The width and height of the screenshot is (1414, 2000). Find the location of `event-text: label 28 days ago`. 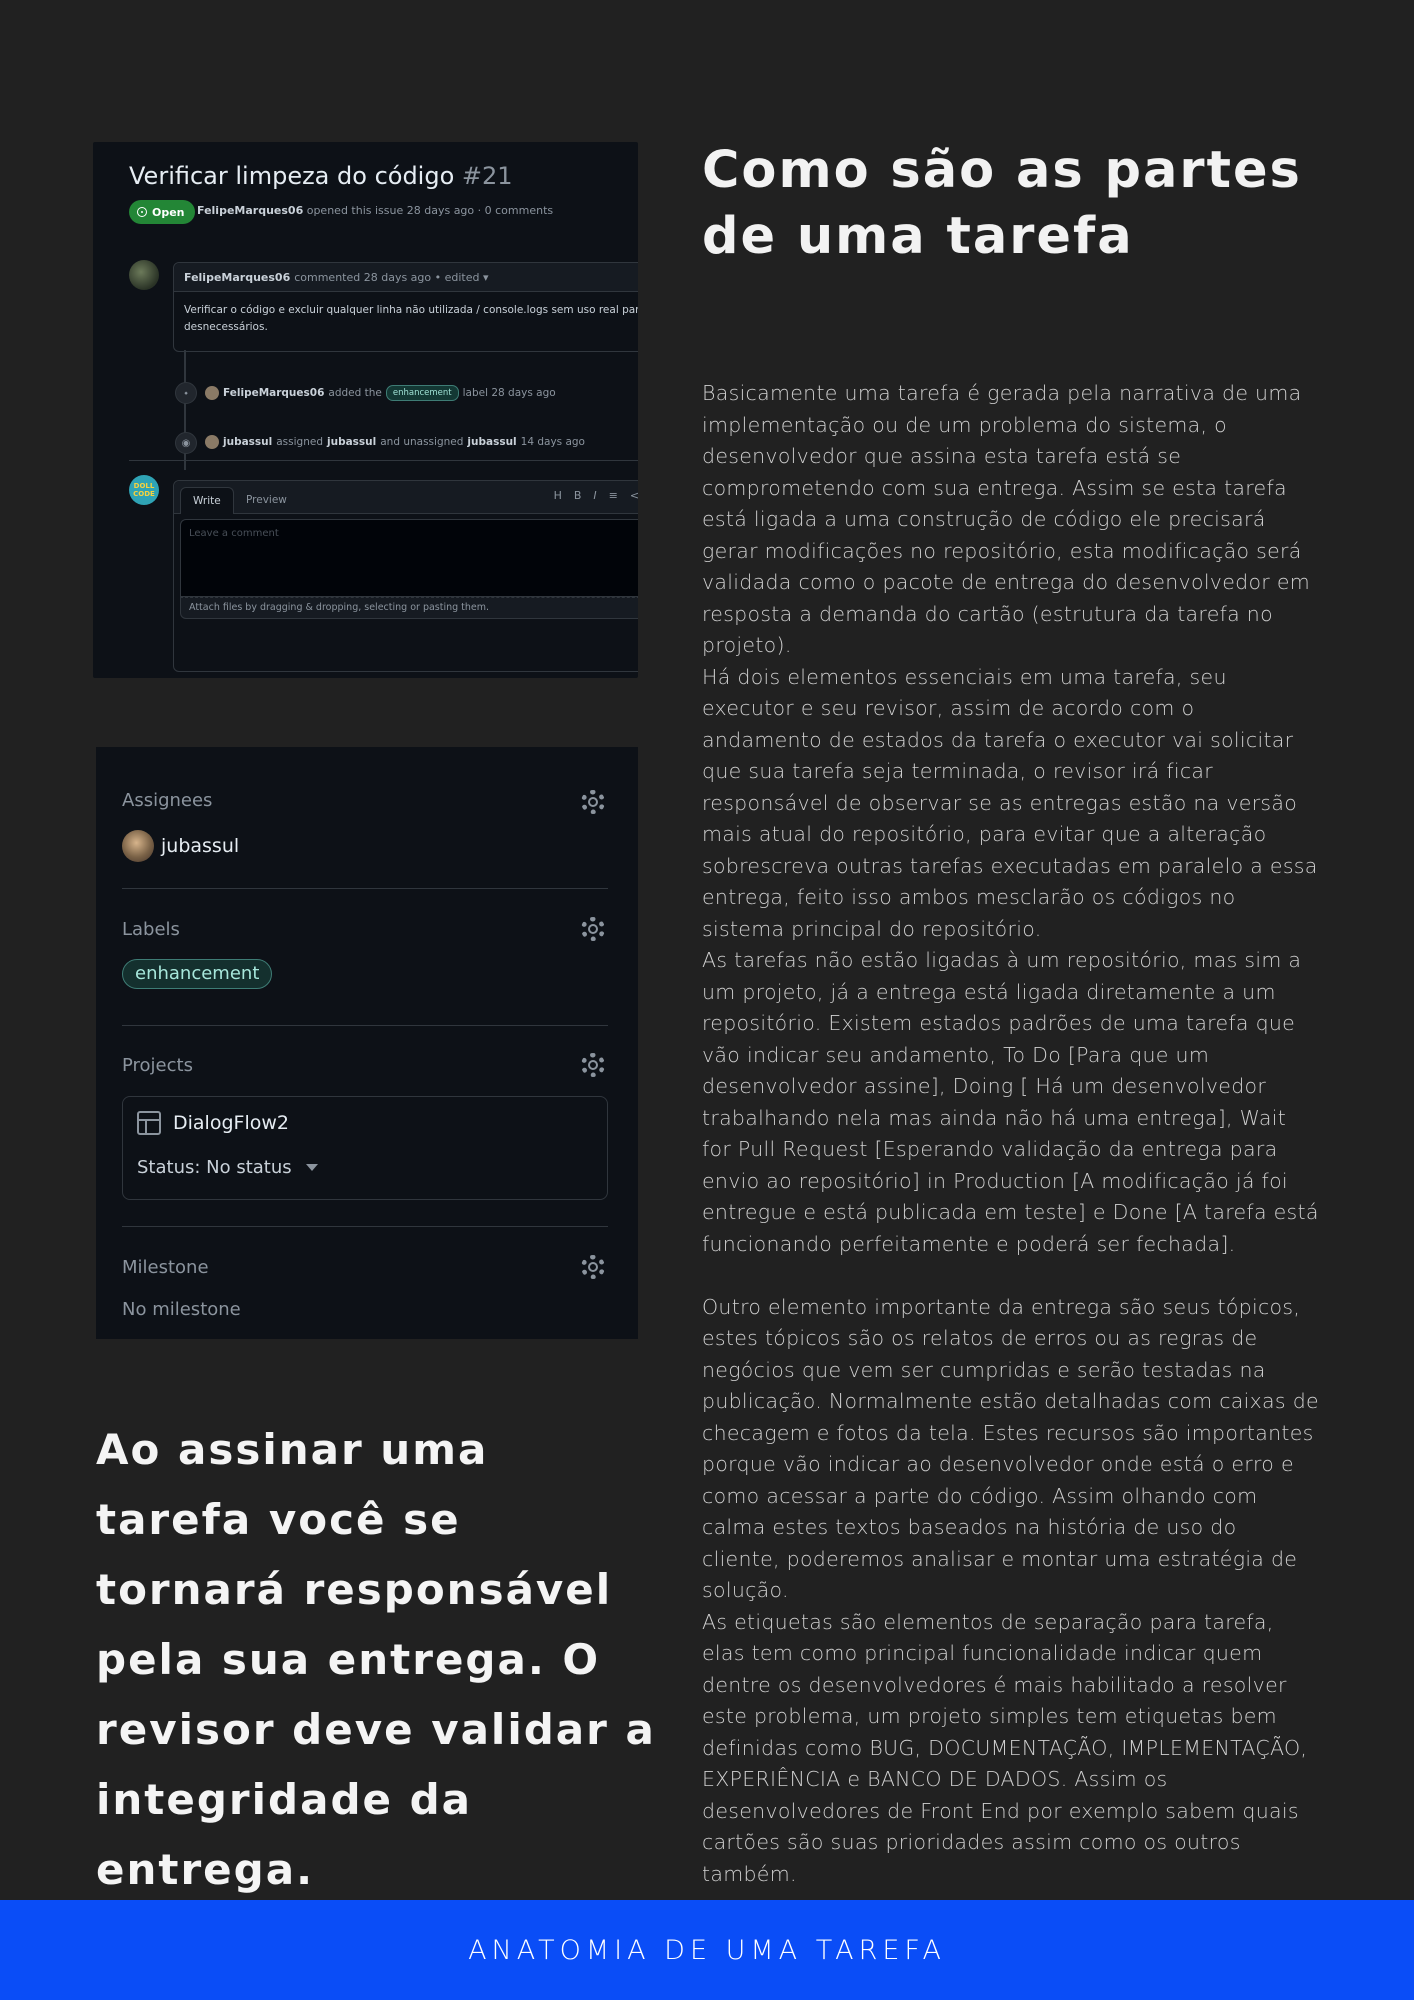

event-text: label 28 days ago is located at coordinates (509, 393).